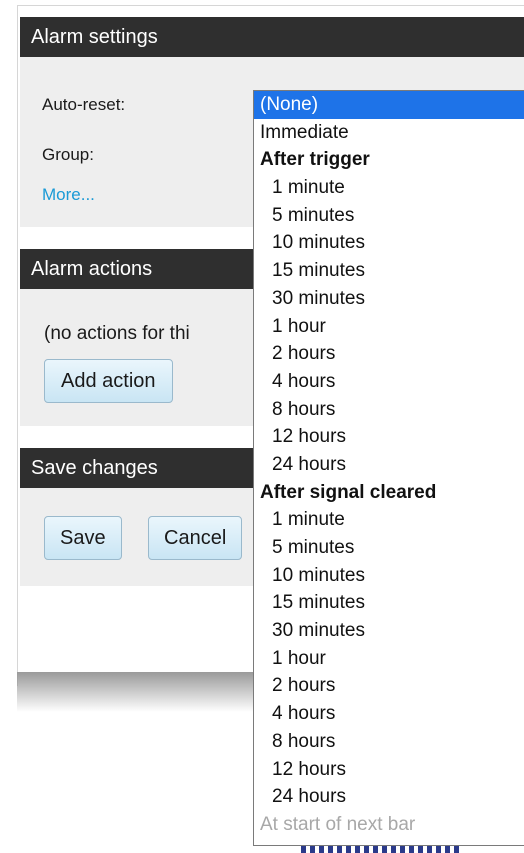  I want to click on dropdown-group-header: After trigger, so click(315, 160).